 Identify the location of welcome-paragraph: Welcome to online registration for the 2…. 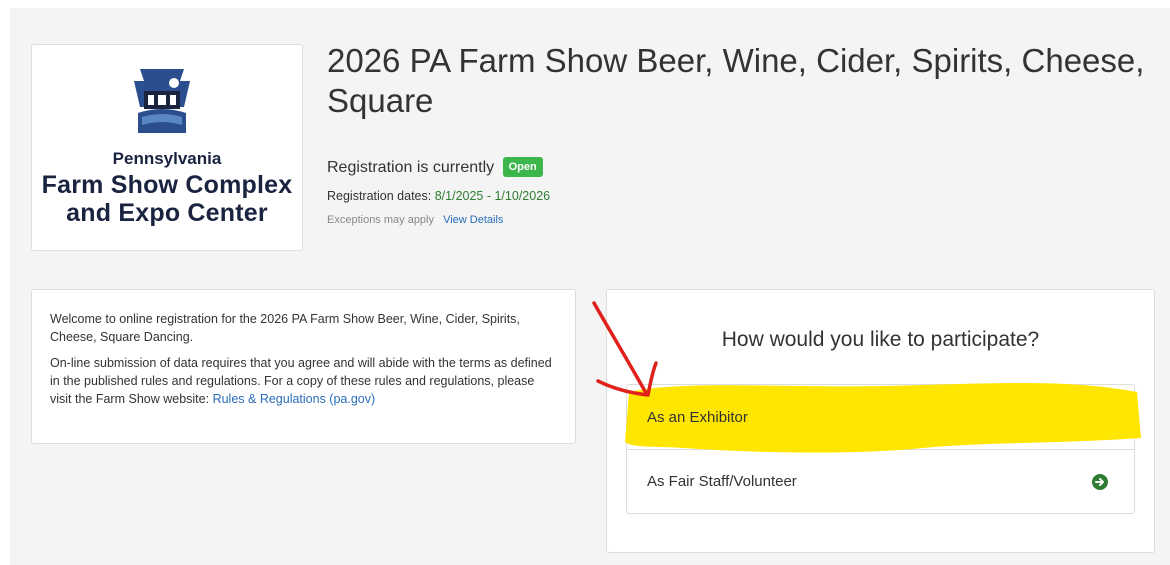
(285, 328).